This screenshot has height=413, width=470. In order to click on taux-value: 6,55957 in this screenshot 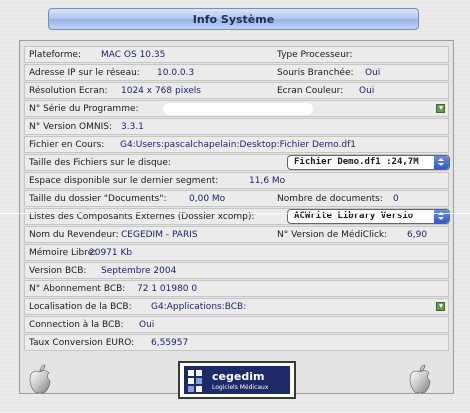, I will do `click(170, 343)`.